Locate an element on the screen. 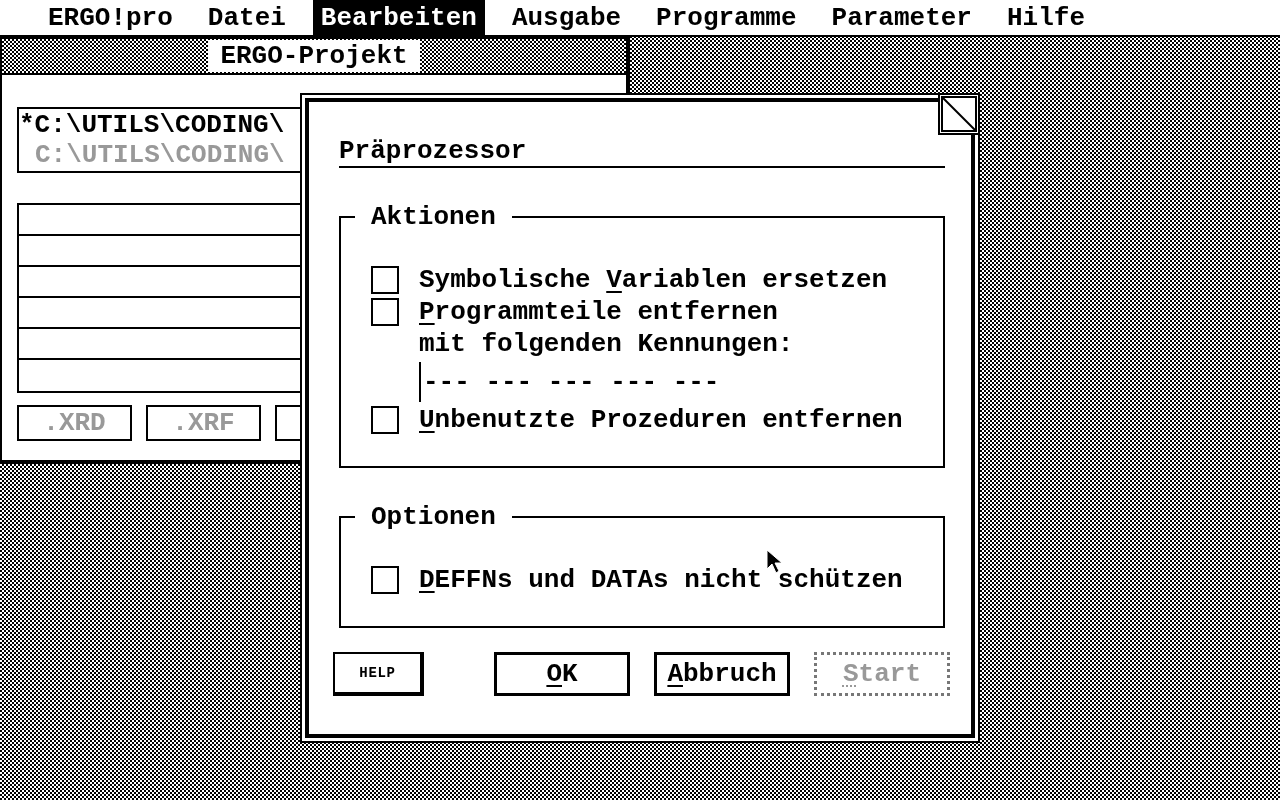  help-button: HELP is located at coordinates (378, 674).